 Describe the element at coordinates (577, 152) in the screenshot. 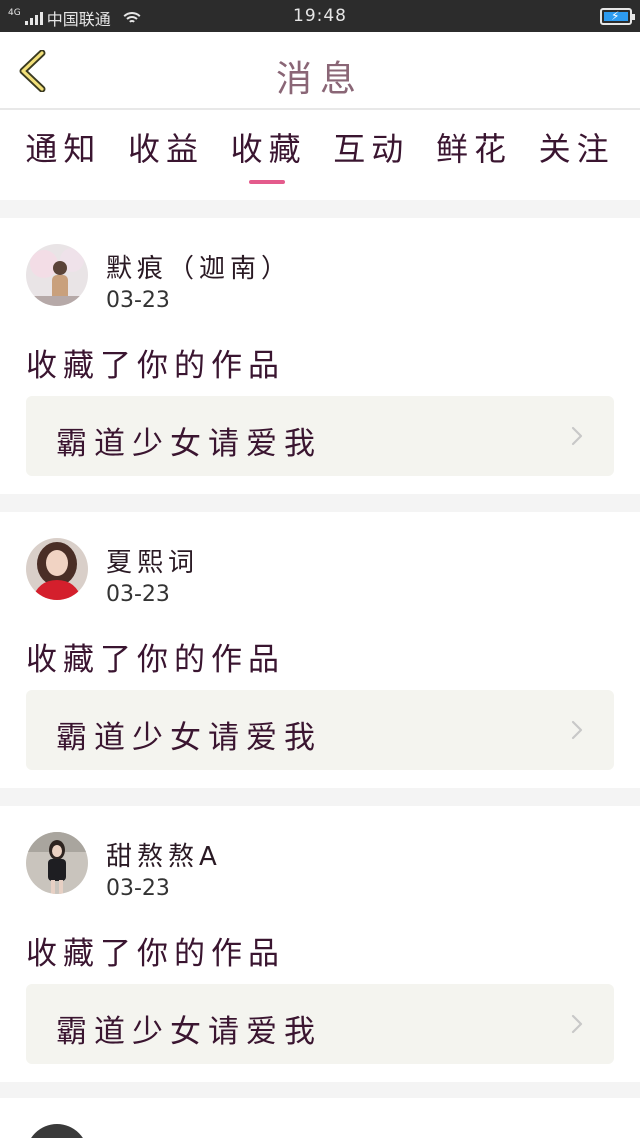

I see `tab-follows: 关注` at that location.